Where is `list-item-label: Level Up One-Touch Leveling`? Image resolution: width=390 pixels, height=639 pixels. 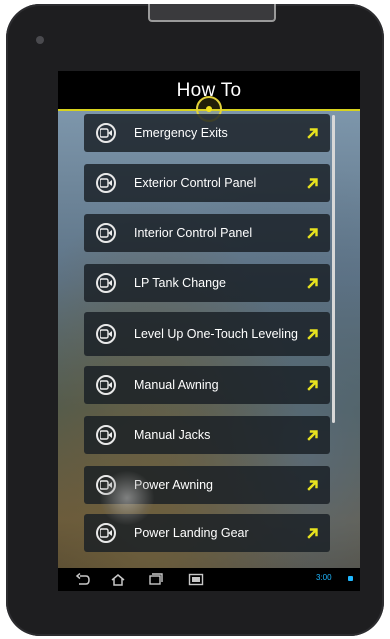
list-item-label: Level Up One-Touch Leveling is located at coordinates (216, 334).